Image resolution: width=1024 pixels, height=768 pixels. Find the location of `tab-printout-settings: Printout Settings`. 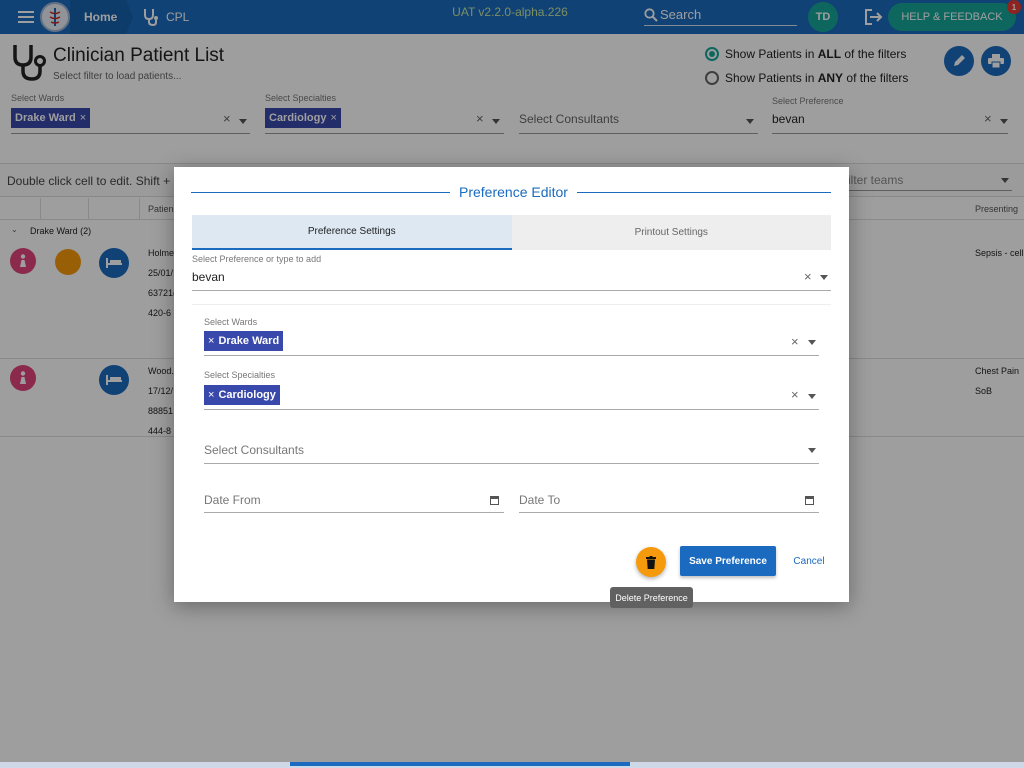

tab-printout-settings: Printout Settings is located at coordinates (671, 232).